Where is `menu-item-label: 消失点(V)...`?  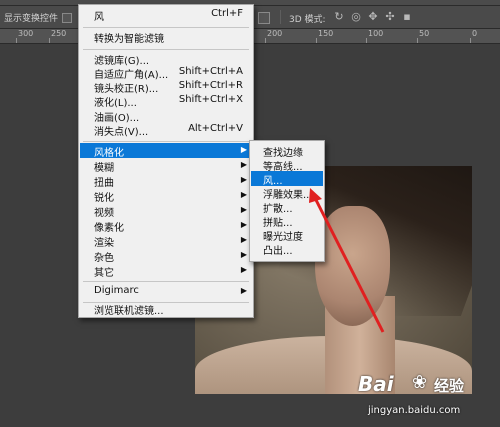 menu-item-label: 消失点(V)... is located at coordinates (121, 132).